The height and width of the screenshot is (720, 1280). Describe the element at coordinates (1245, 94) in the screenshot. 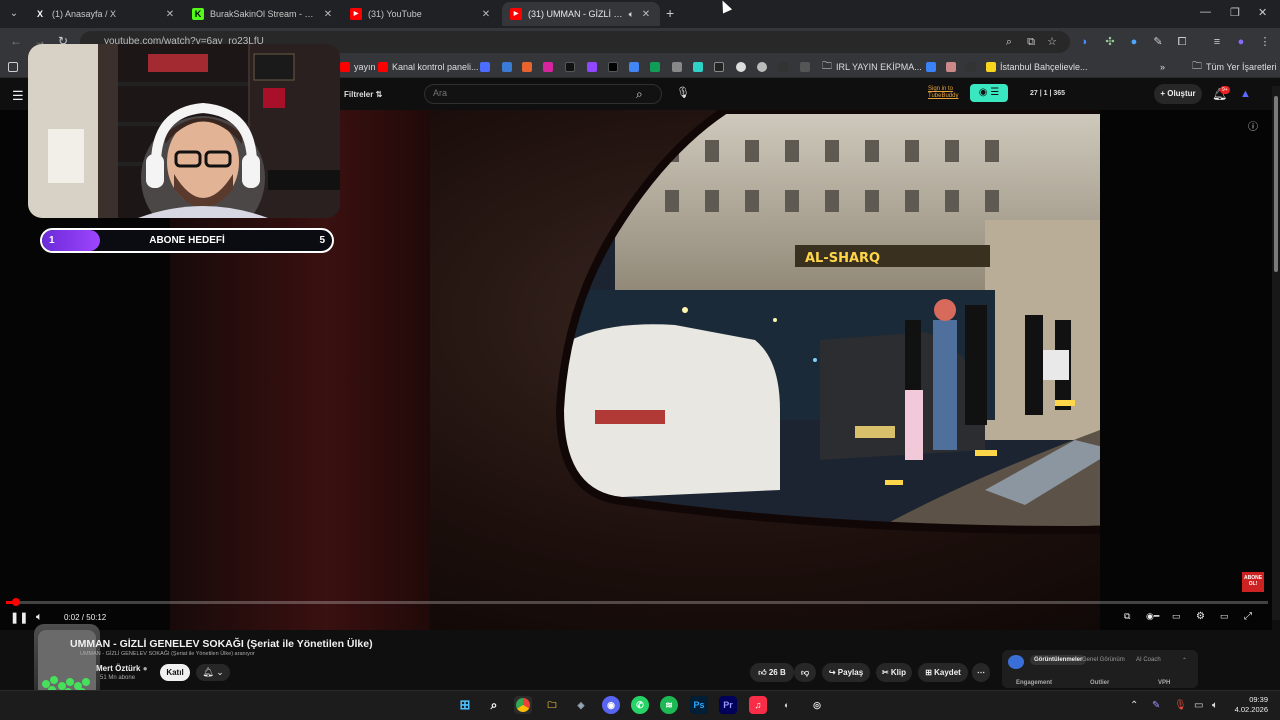

I see `account-avatar-icon: ▲` at that location.